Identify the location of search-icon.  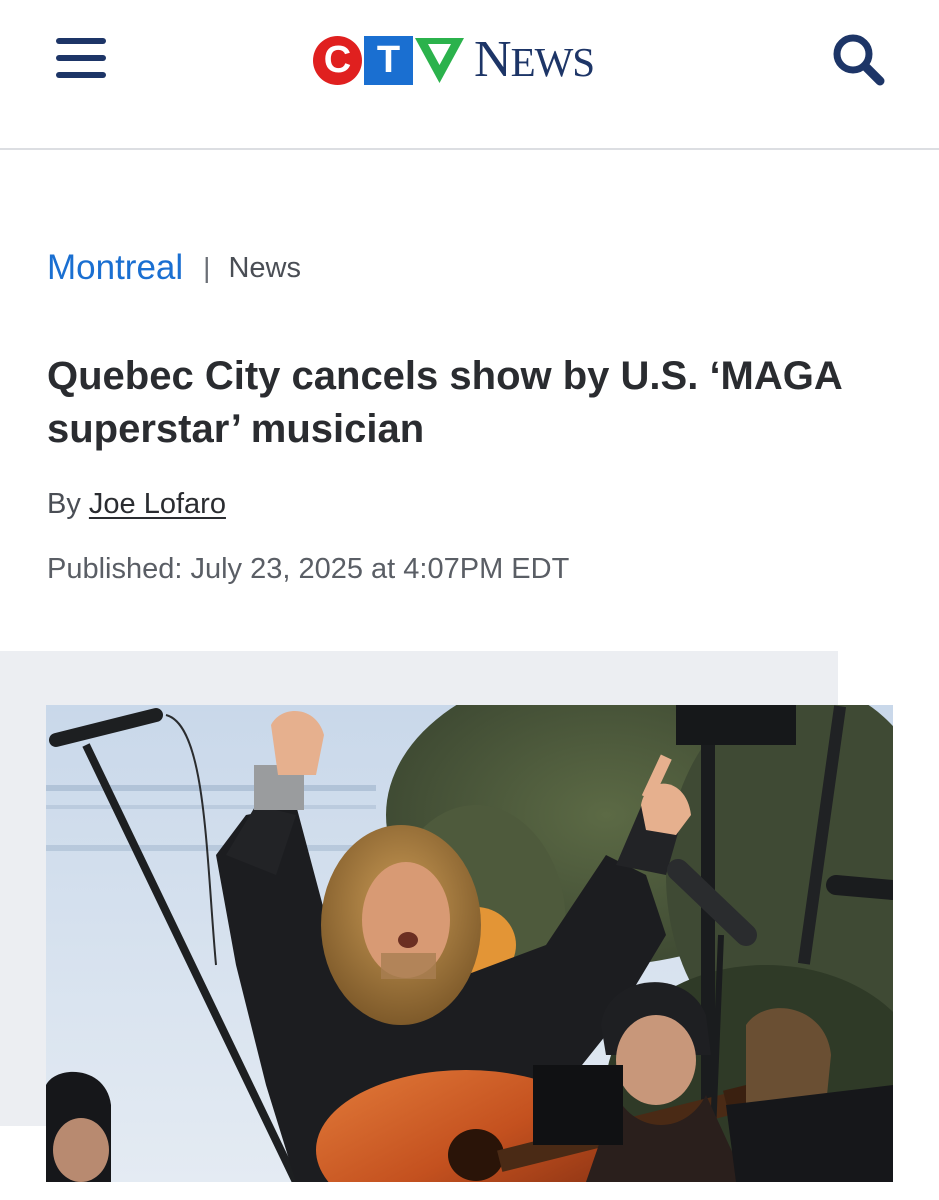
(858, 60).